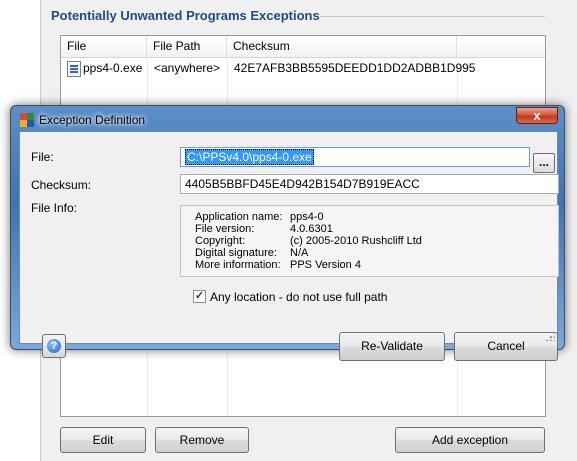 This screenshot has width=577, height=461. Describe the element at coordinates (61, 185) in the screenshot. I see `checksum-label: Checksum:` at that location.